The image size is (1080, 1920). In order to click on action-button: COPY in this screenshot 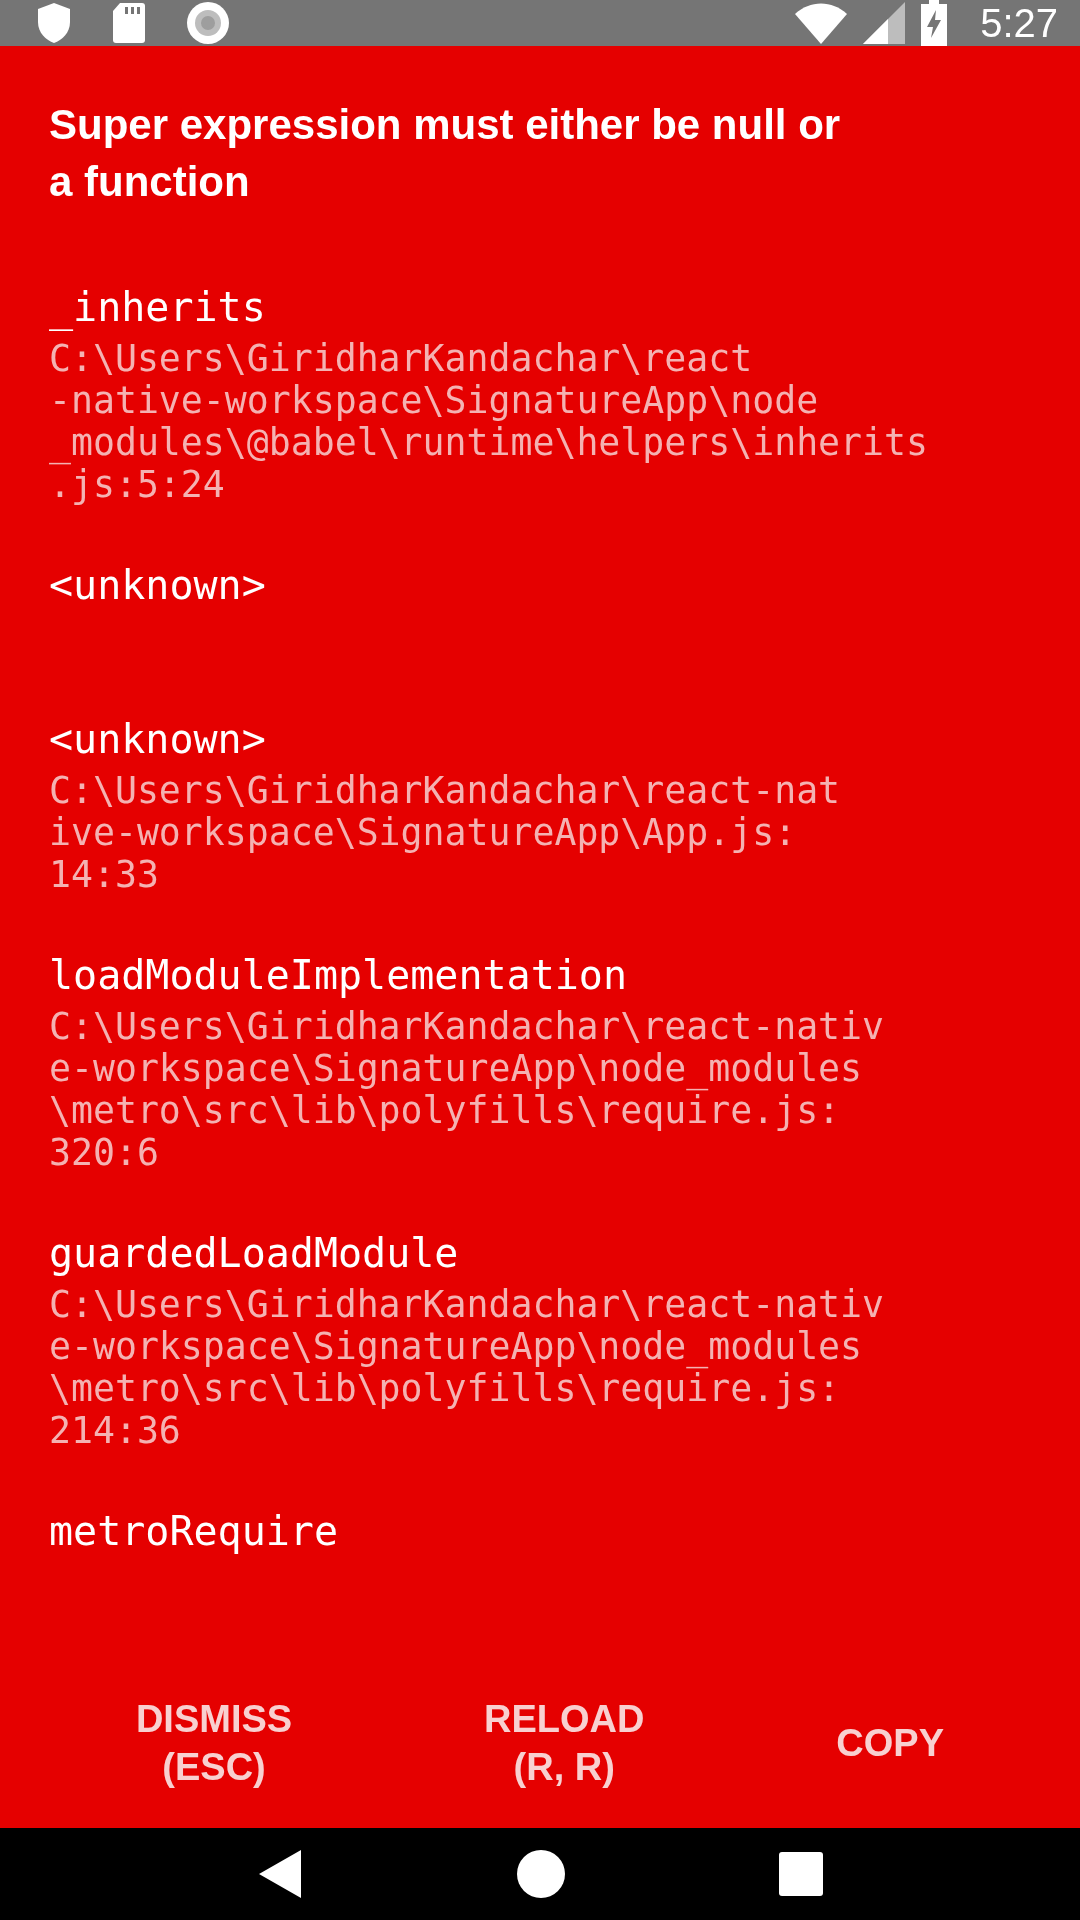, I will do `click(890, 1743)`.